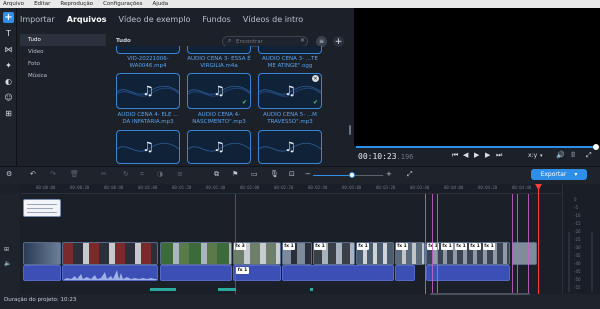 The height and width of the screenshot is (309, 600). Describe the element at coordinates (274, 174) in the screenshot. I see `record-voice-icon: 🎙` at that location.